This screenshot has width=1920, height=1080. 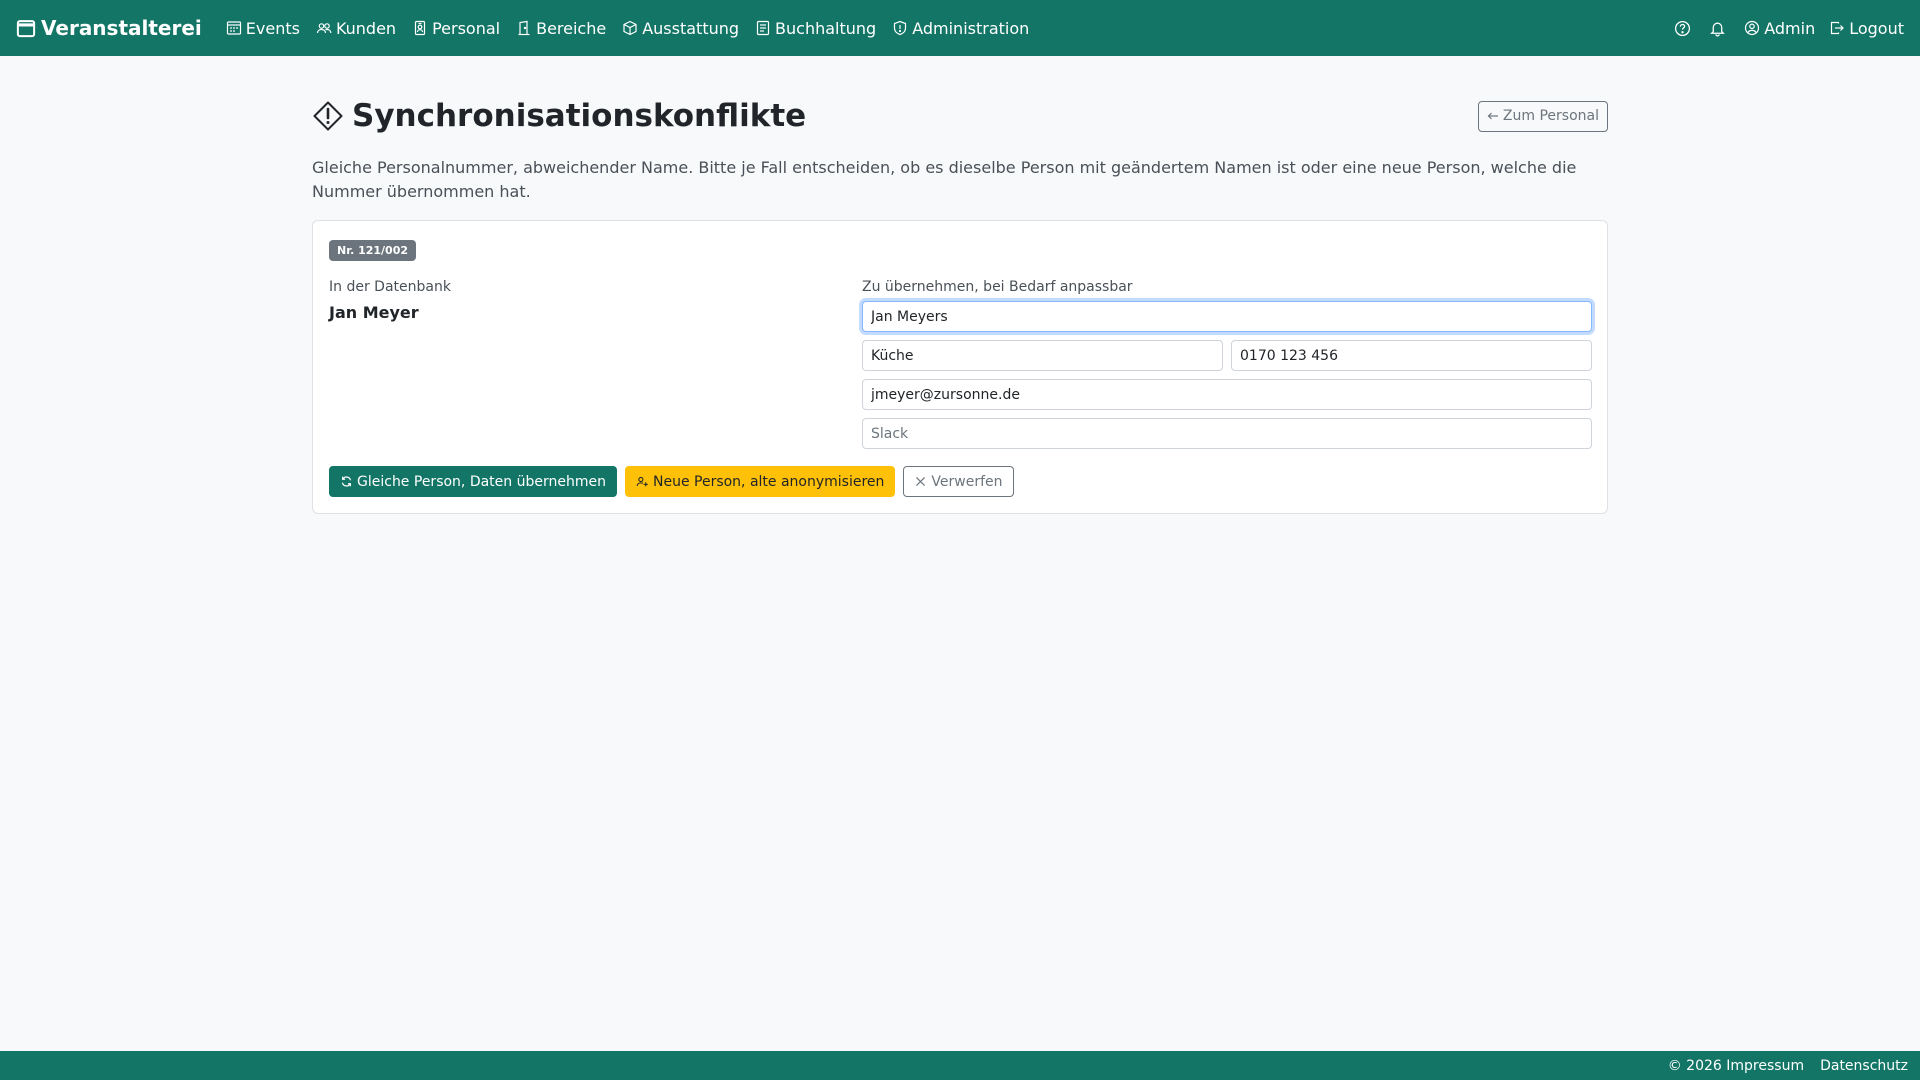 I want to click on database-name: Jan Meyer, so click(x=374, y=312).